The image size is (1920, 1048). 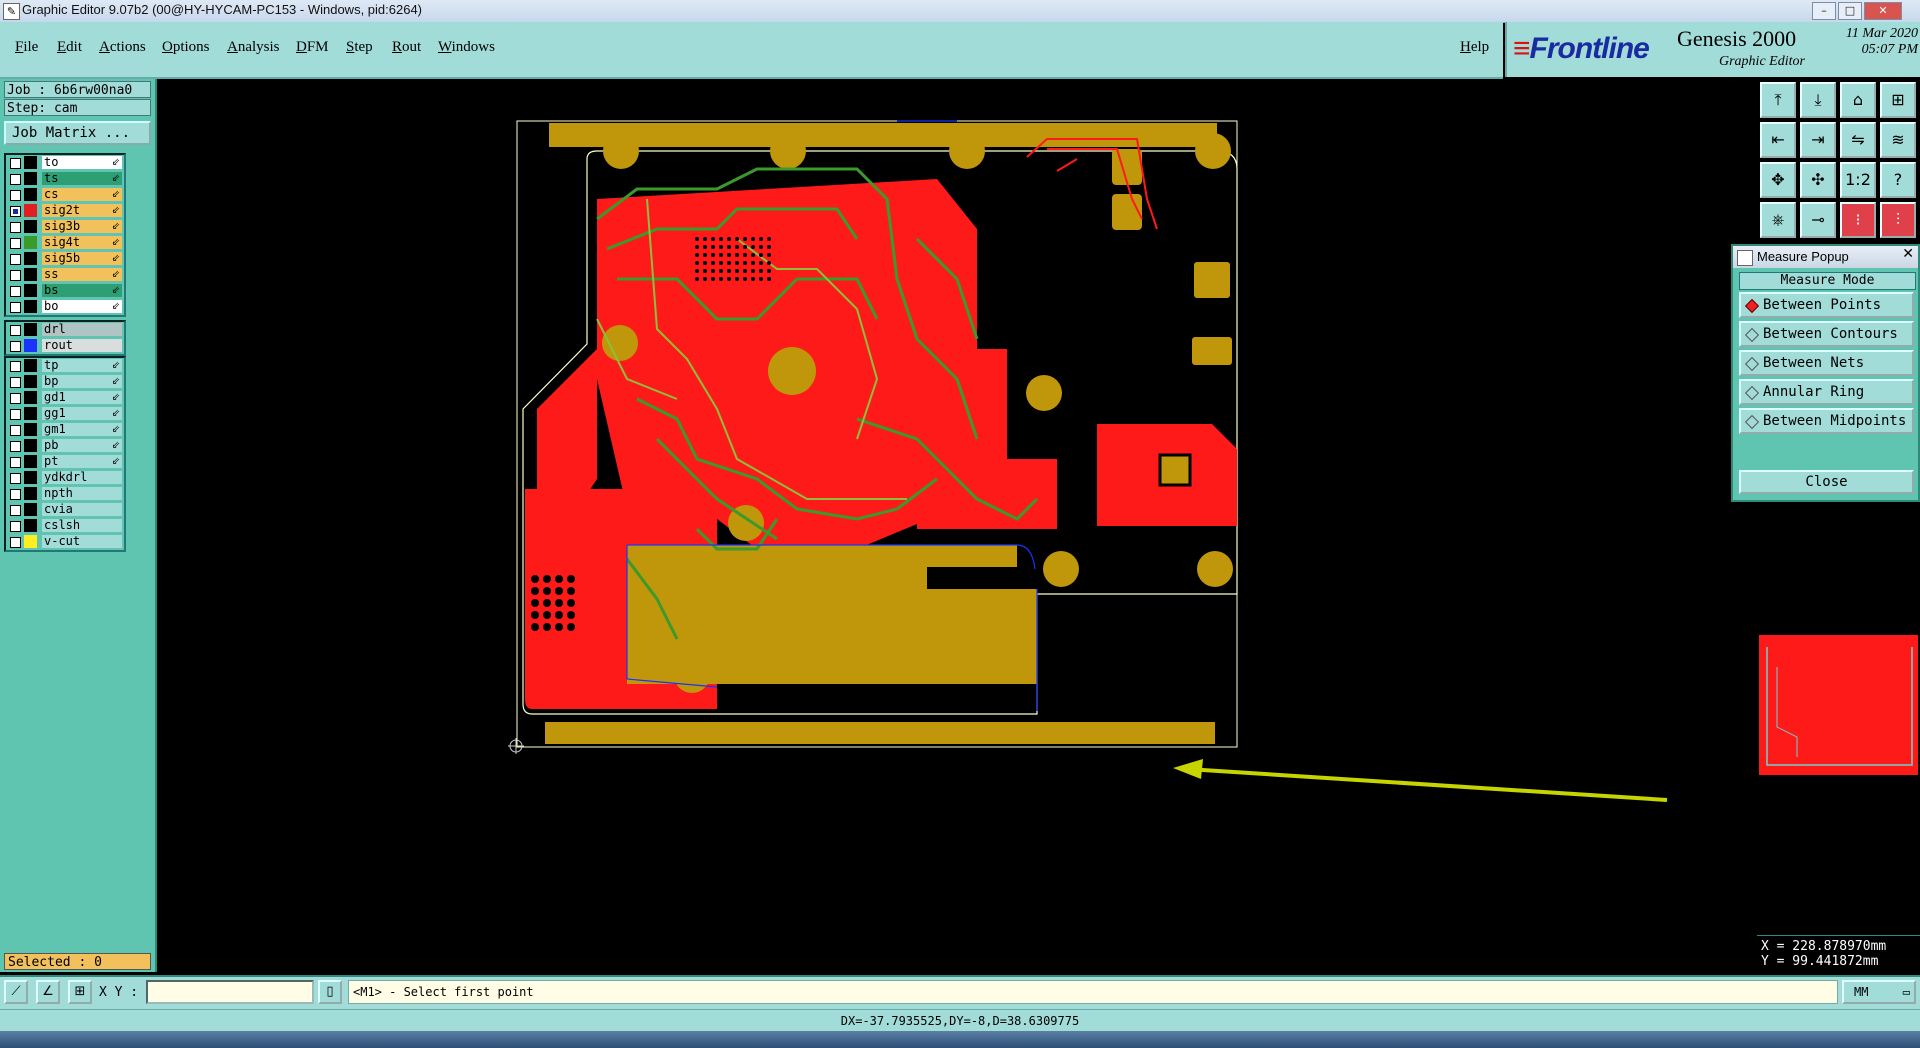 I want to click on measure-icon: ⫶, so click(x=1898, y=220).